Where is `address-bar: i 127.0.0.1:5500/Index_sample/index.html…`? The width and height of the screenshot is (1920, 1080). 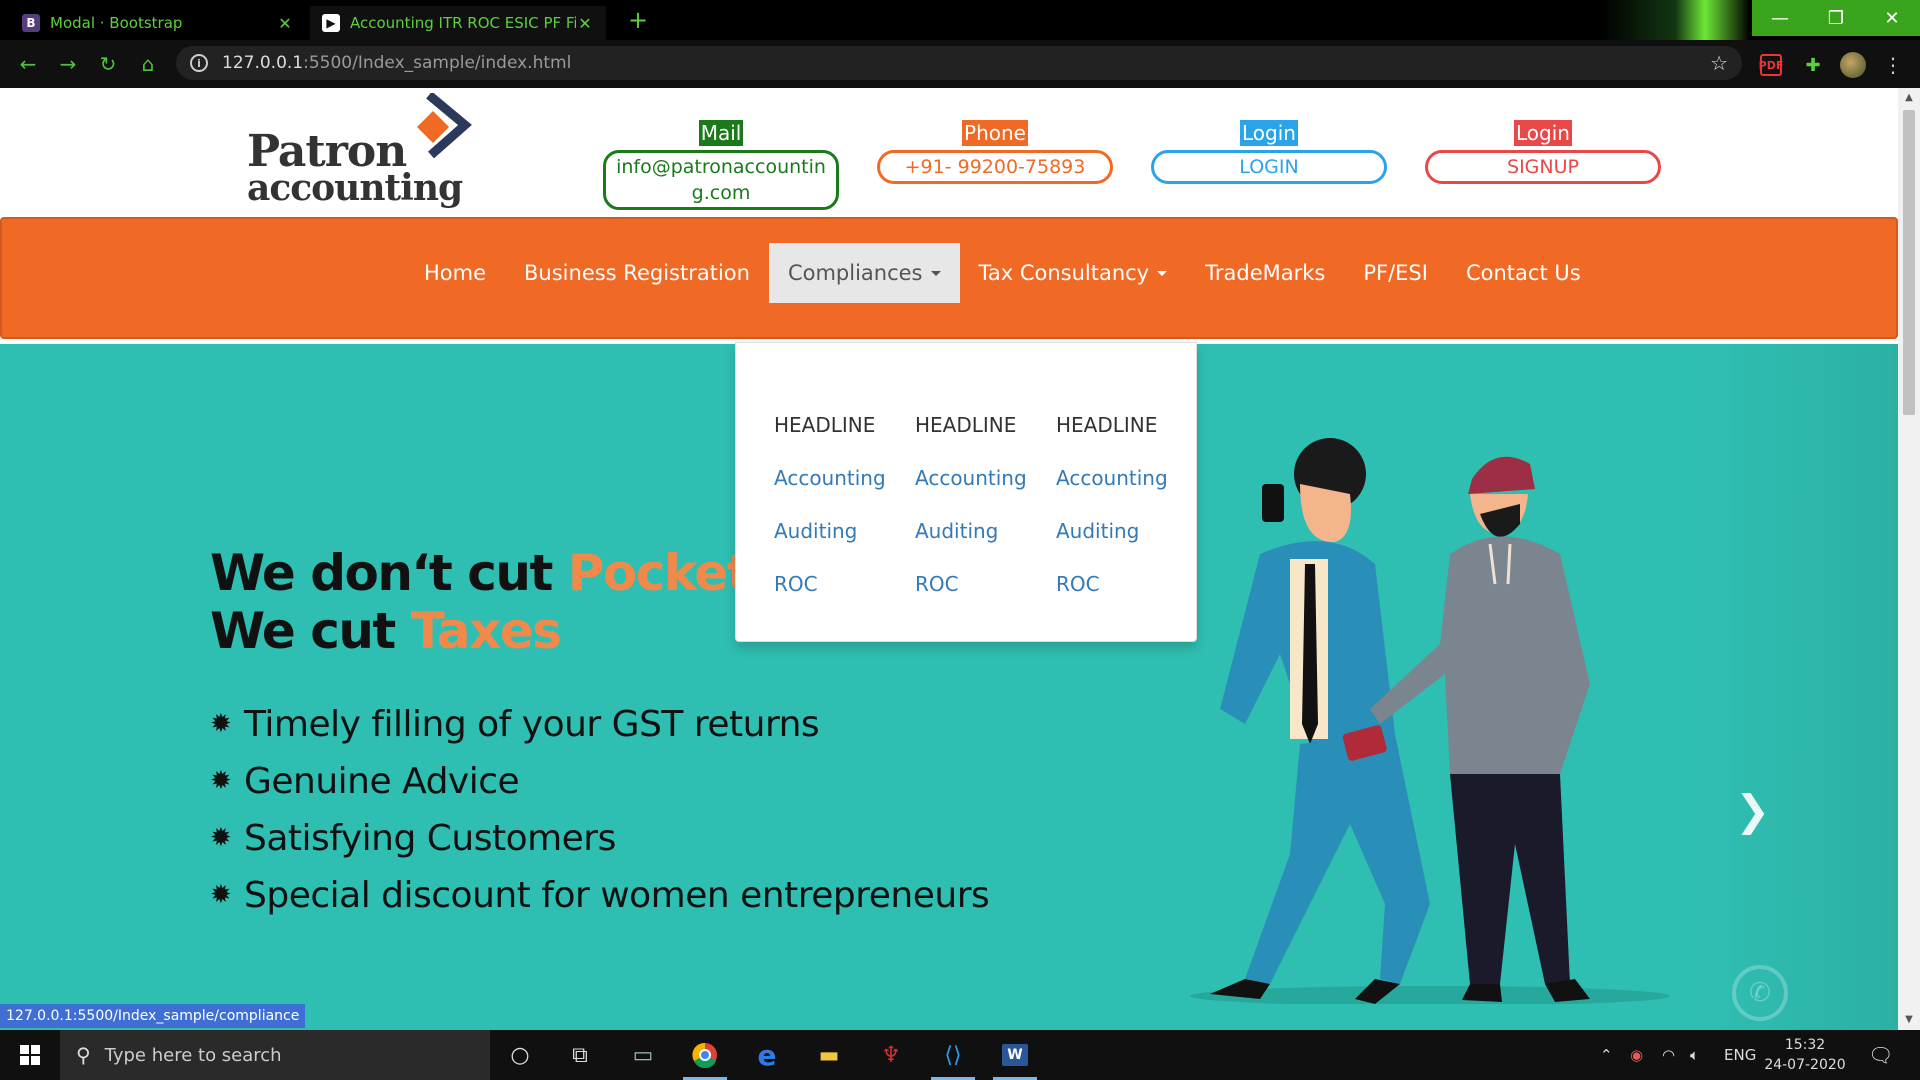 address-bar: i 127.0.0.1:5500/Index_sample/index.html… is located at coordinates (959, 63).